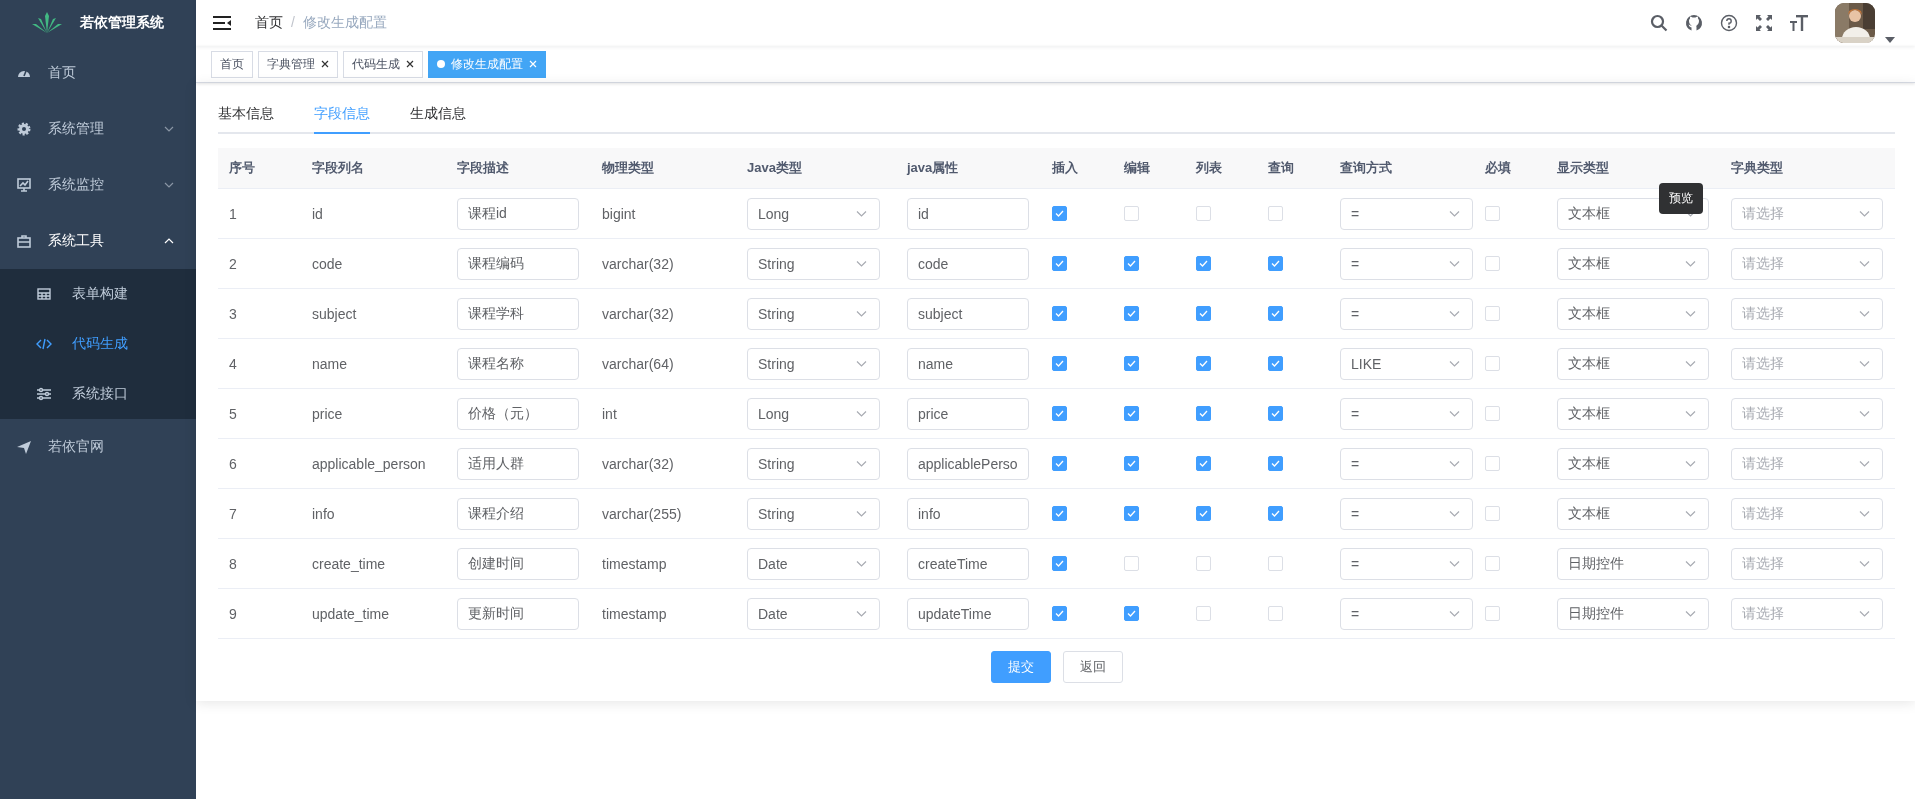 This screenshot has width=1915, height=799. What do you see at coordinates (968, 463) in the screenshot?
I see `input-field: applicablePerso` at bounding box center [968, 463].